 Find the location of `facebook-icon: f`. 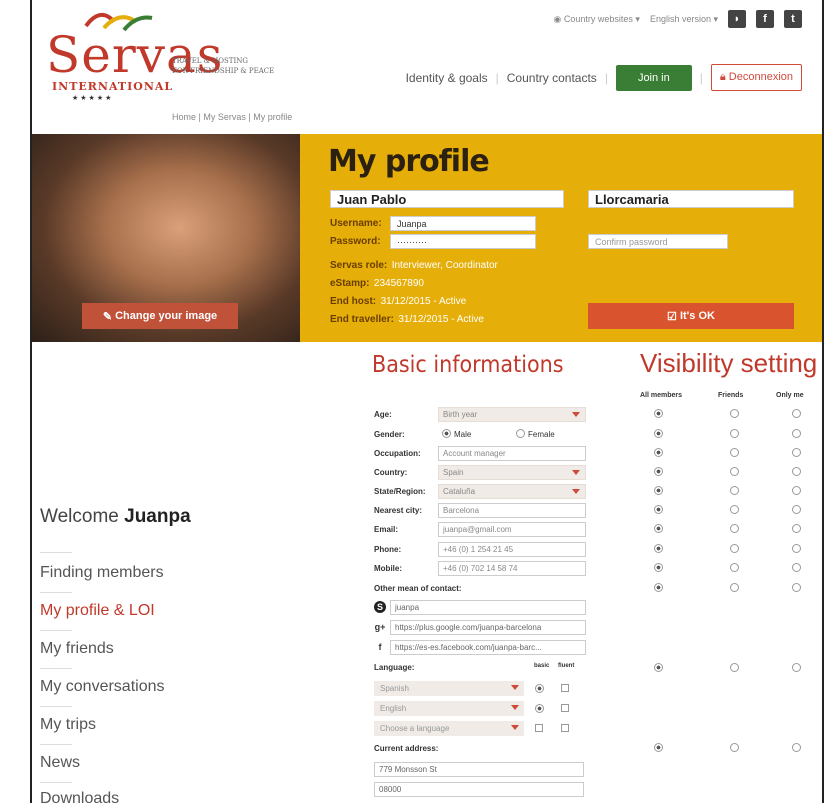

facebook-icon: f is located at coordinates (765, 19).